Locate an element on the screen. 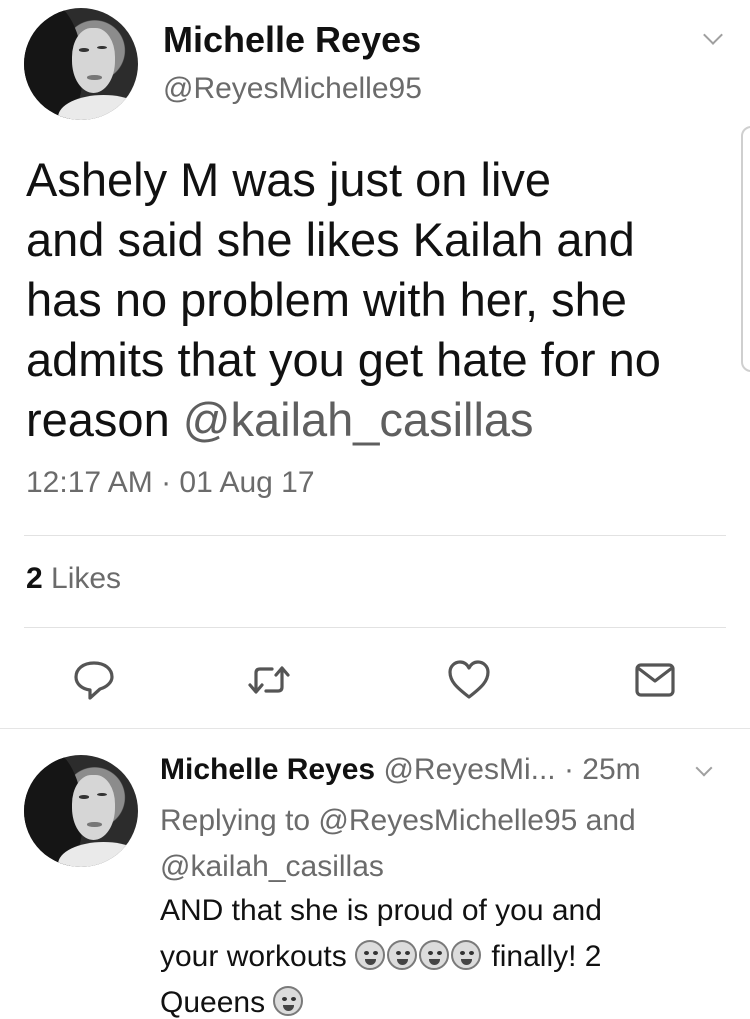  dizzy-face-icon is located at coordinates (288, 1001).